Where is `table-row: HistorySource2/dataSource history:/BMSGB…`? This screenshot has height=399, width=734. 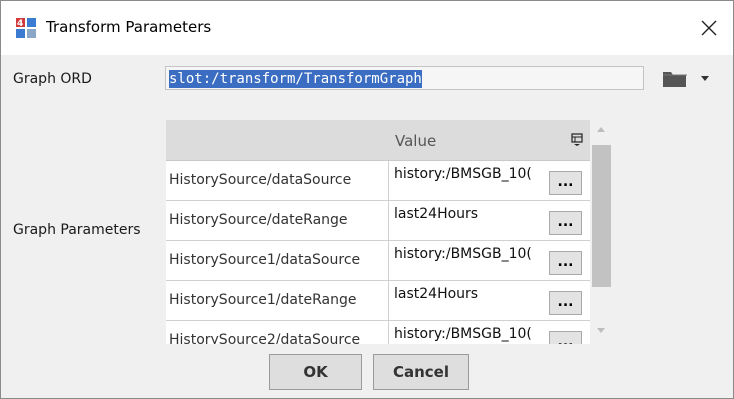
table-row: HistorySource2/dataSource history:/BMSGB… is located at coordinates (378, 332).